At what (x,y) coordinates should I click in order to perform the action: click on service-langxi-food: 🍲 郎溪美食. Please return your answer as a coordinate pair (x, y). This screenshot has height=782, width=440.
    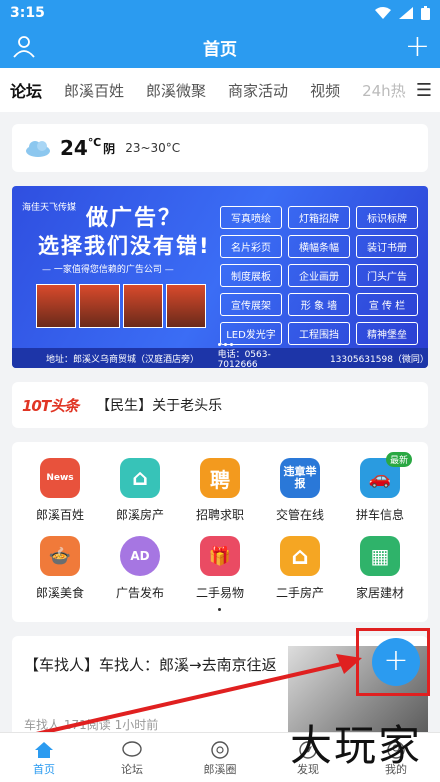
    Looking at the image, I should click on (60, 568).